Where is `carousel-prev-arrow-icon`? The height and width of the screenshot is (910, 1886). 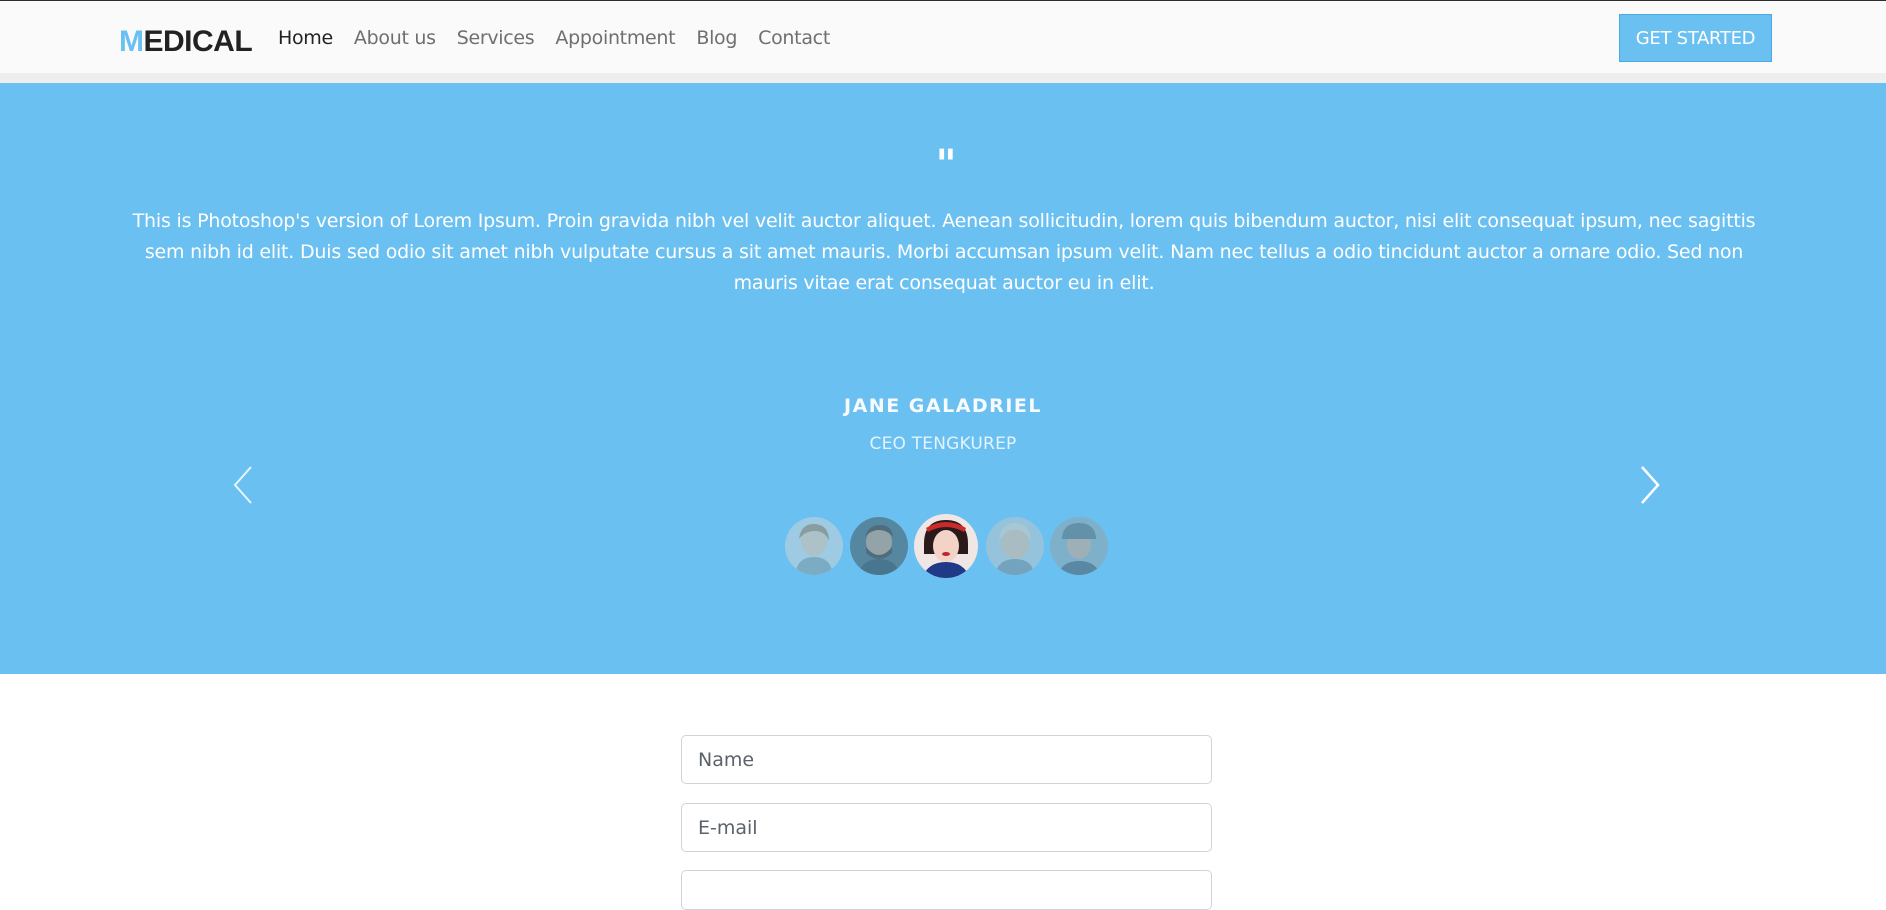 carousel-prev-arrow-icon is located at coordinates (244, 485).